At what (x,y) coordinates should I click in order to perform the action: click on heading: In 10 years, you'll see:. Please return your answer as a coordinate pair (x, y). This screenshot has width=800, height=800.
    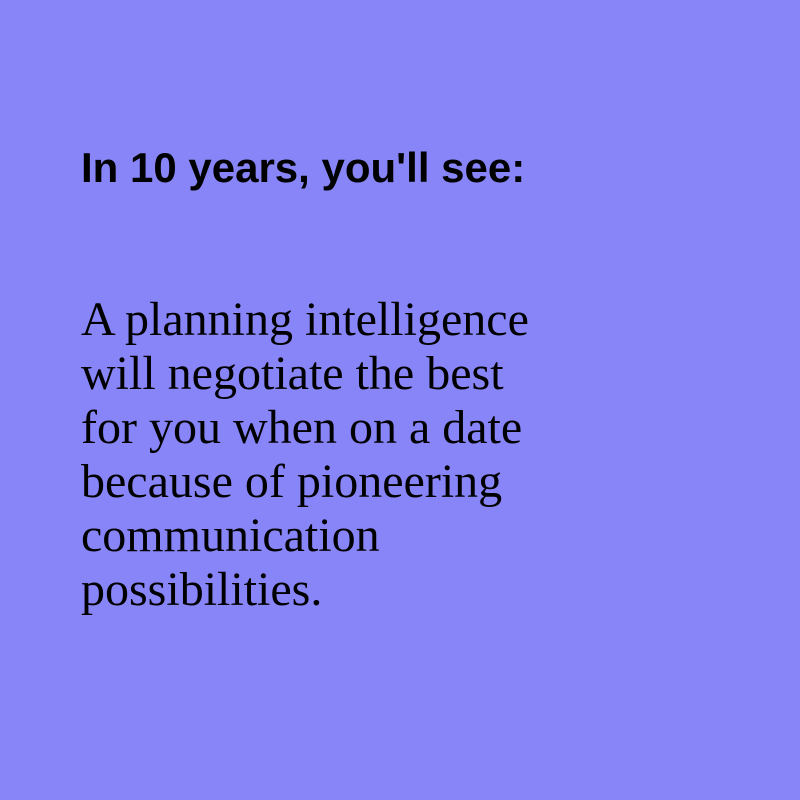
    Looking at the image, I should click on (303, 167).